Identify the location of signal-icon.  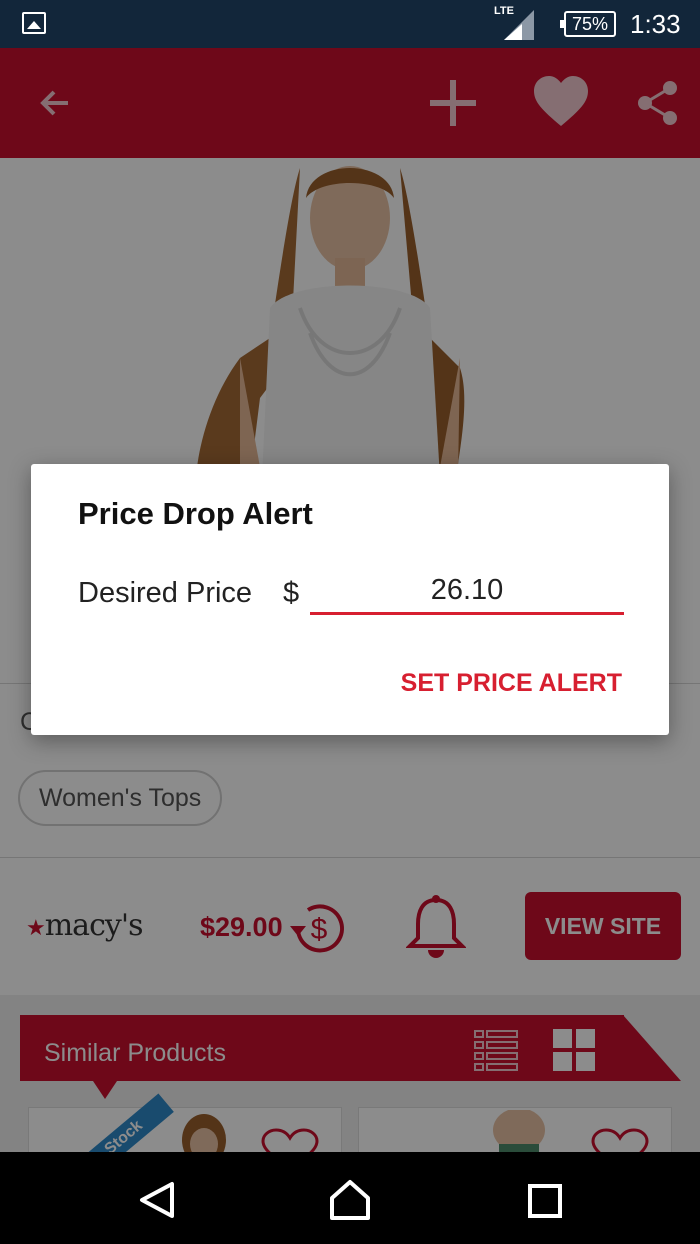
(519, 25).